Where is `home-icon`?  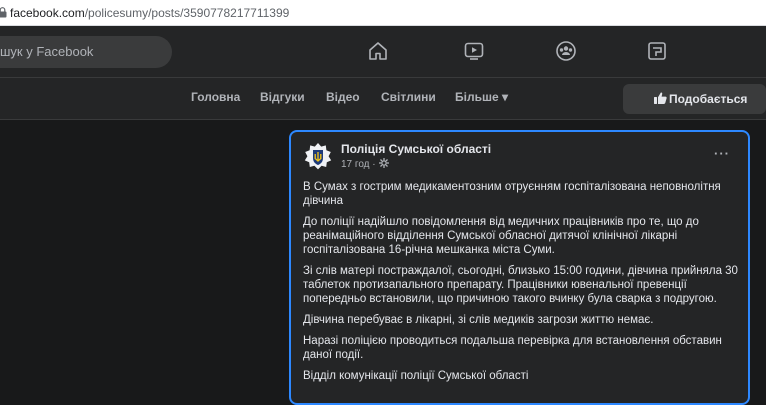
home-icon is located at coordinates (378, 51).